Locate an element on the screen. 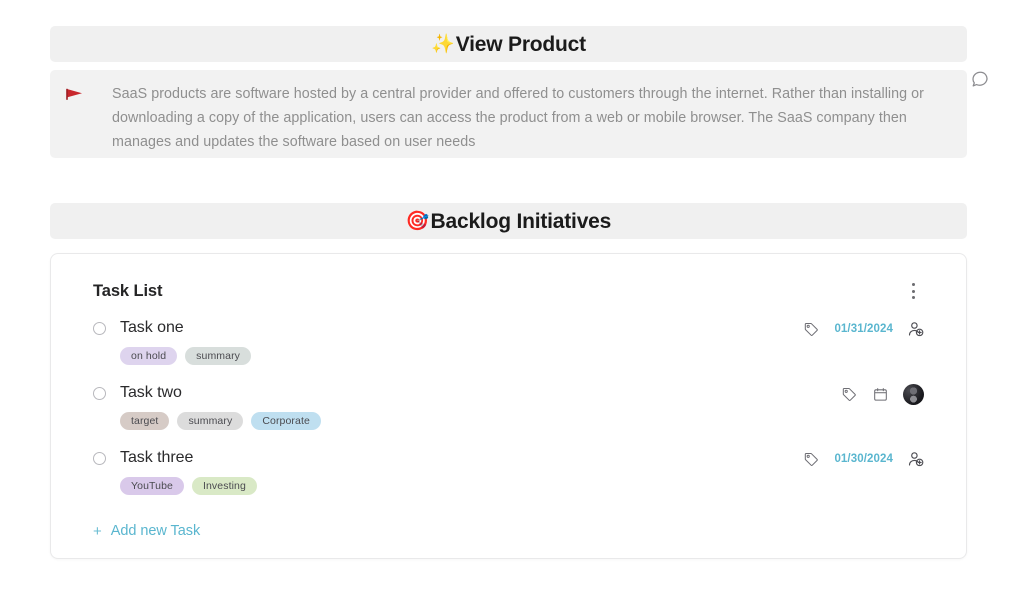  task-main: Task two is located at coordinates (508, 393).